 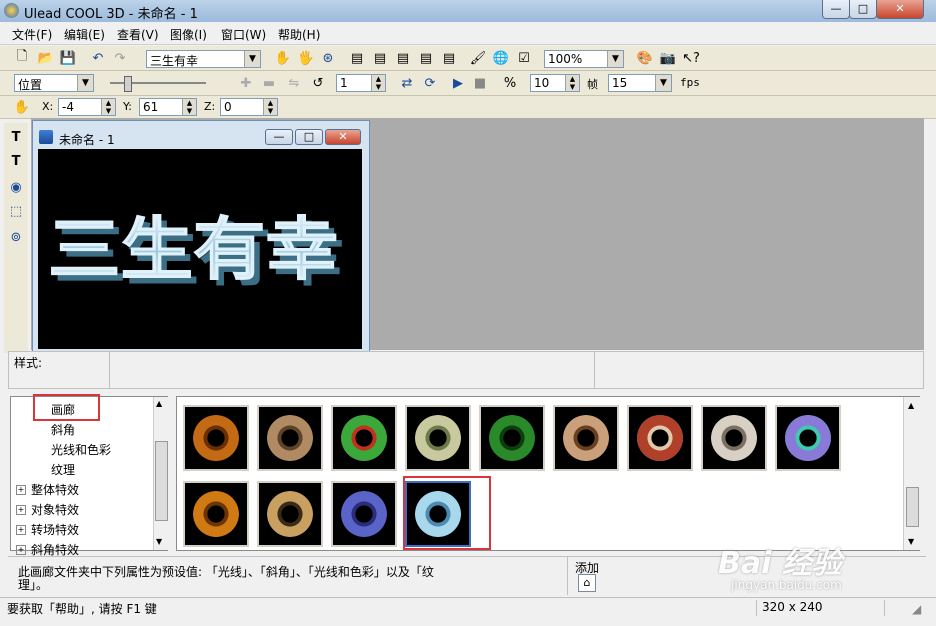 What do you see at coordinates (246, 83) in the screenshot?
I see `add-keyframe-icon: ✚` at bounding box center [246, 83].